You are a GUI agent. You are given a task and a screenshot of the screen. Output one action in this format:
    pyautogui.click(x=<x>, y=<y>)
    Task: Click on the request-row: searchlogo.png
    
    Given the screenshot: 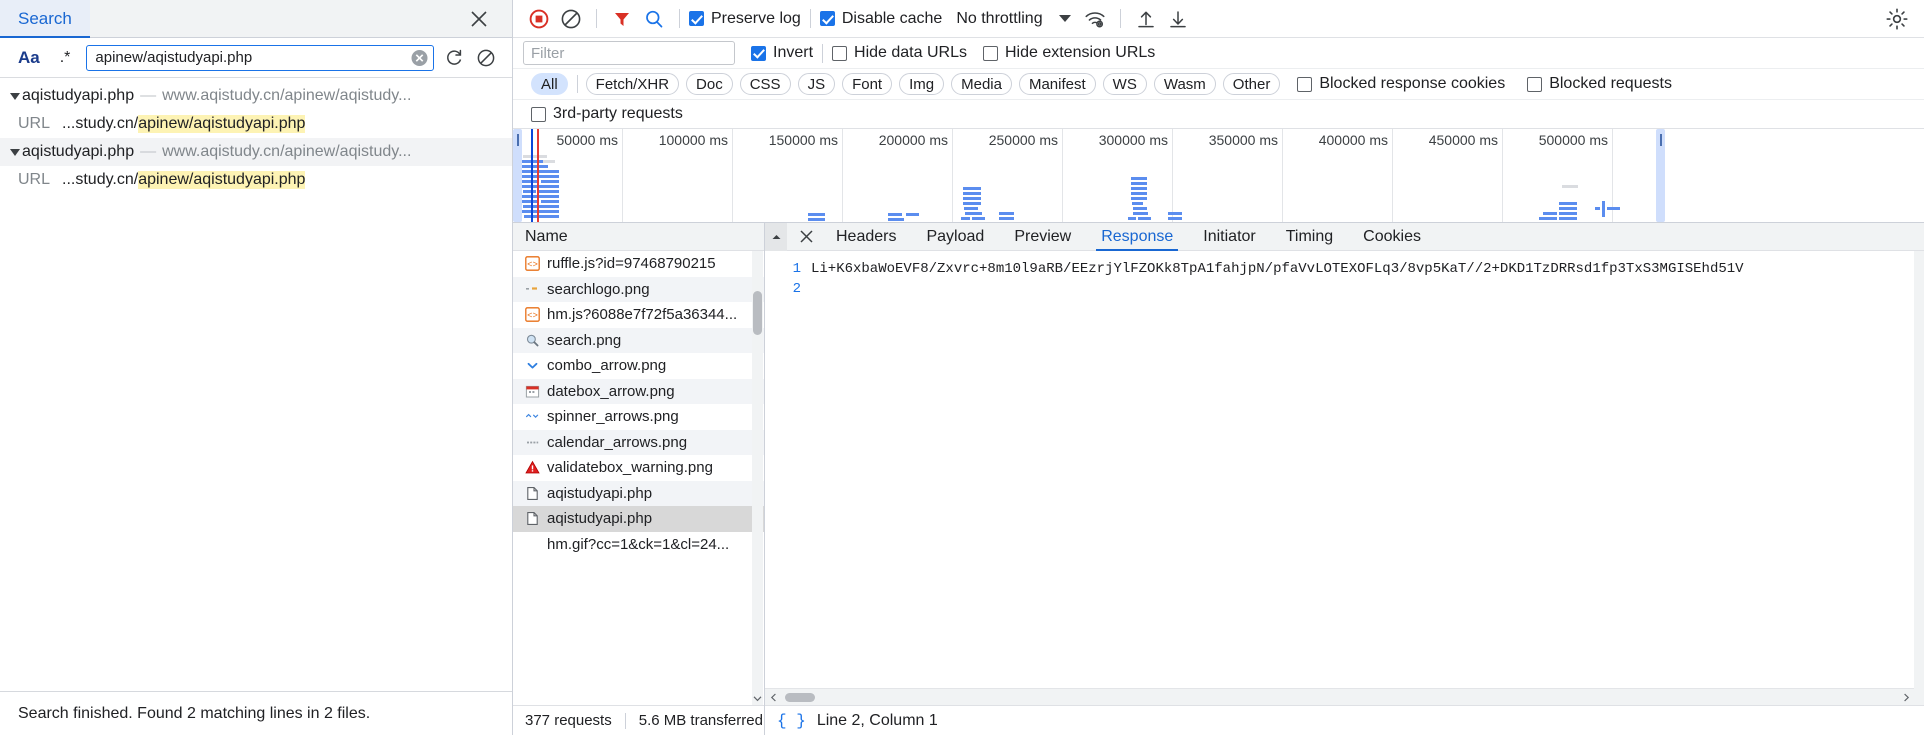 What is the action you would take?
    pyautogui.click(x=638, y=289)
    